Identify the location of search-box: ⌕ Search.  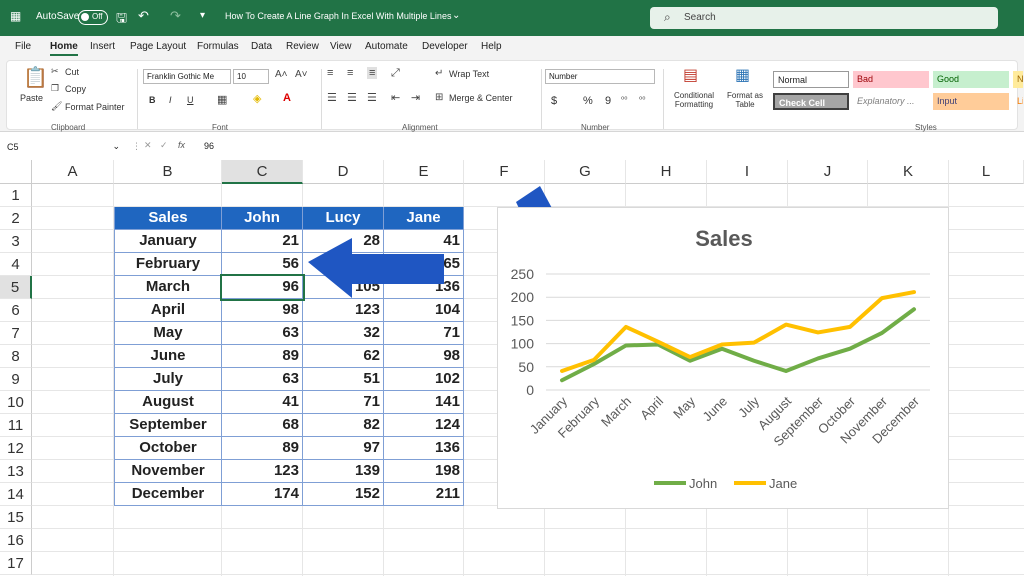
(824, 18).